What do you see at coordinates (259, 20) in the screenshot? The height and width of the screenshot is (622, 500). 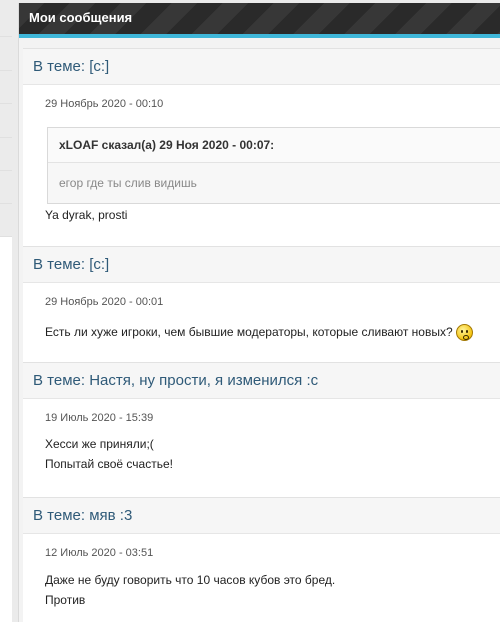 I see `panel-header: Мои сообщения` at bounding box center [259, 20].